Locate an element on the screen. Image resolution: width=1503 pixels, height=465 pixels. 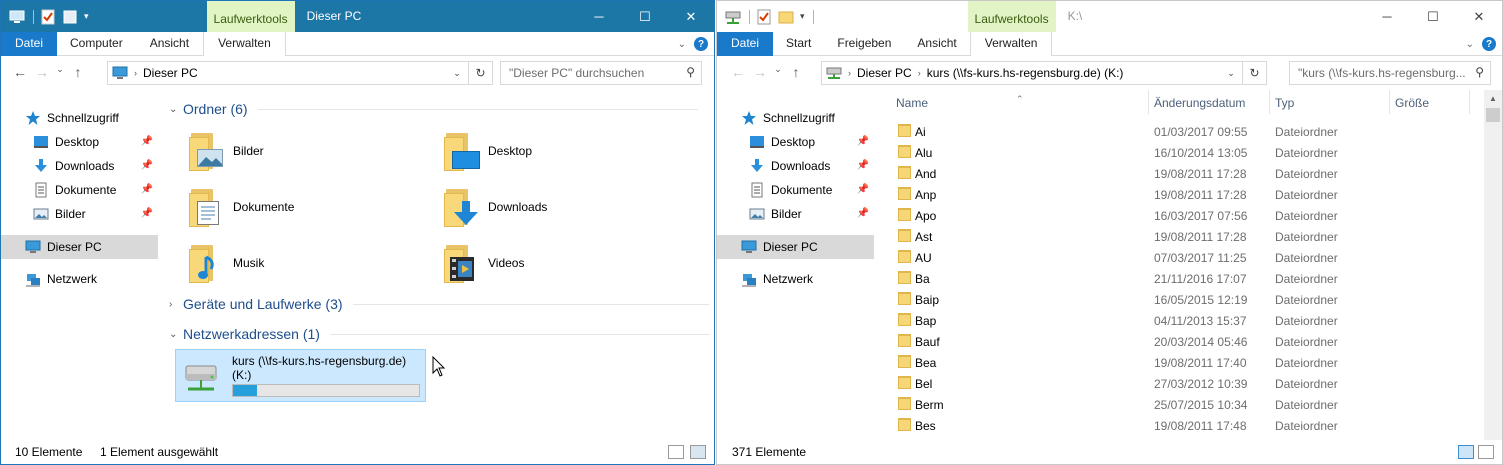
folder-tile-music: Musik is located at coordinates (224, 263).